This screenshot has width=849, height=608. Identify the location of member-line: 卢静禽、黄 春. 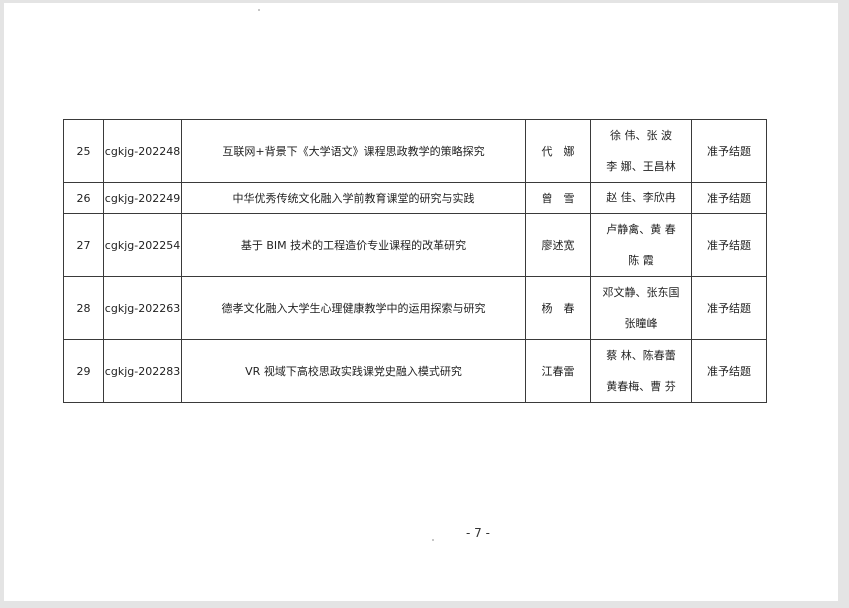
(641, 229).